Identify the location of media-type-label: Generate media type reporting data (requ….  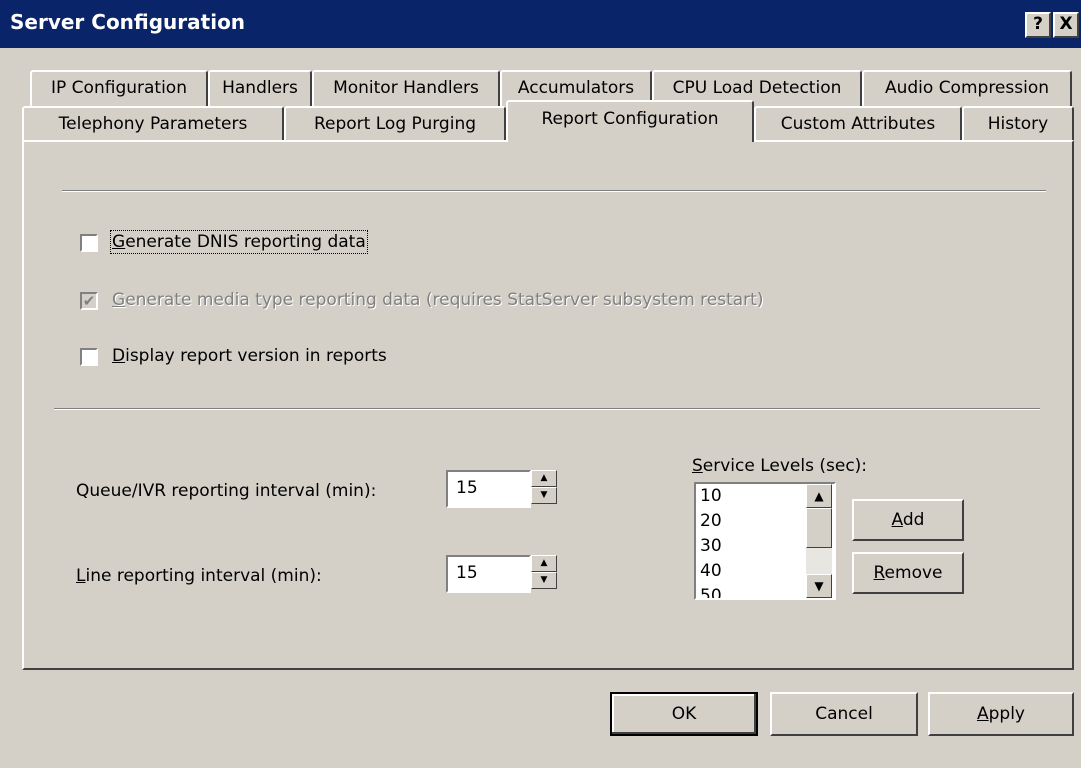
(438, 300).